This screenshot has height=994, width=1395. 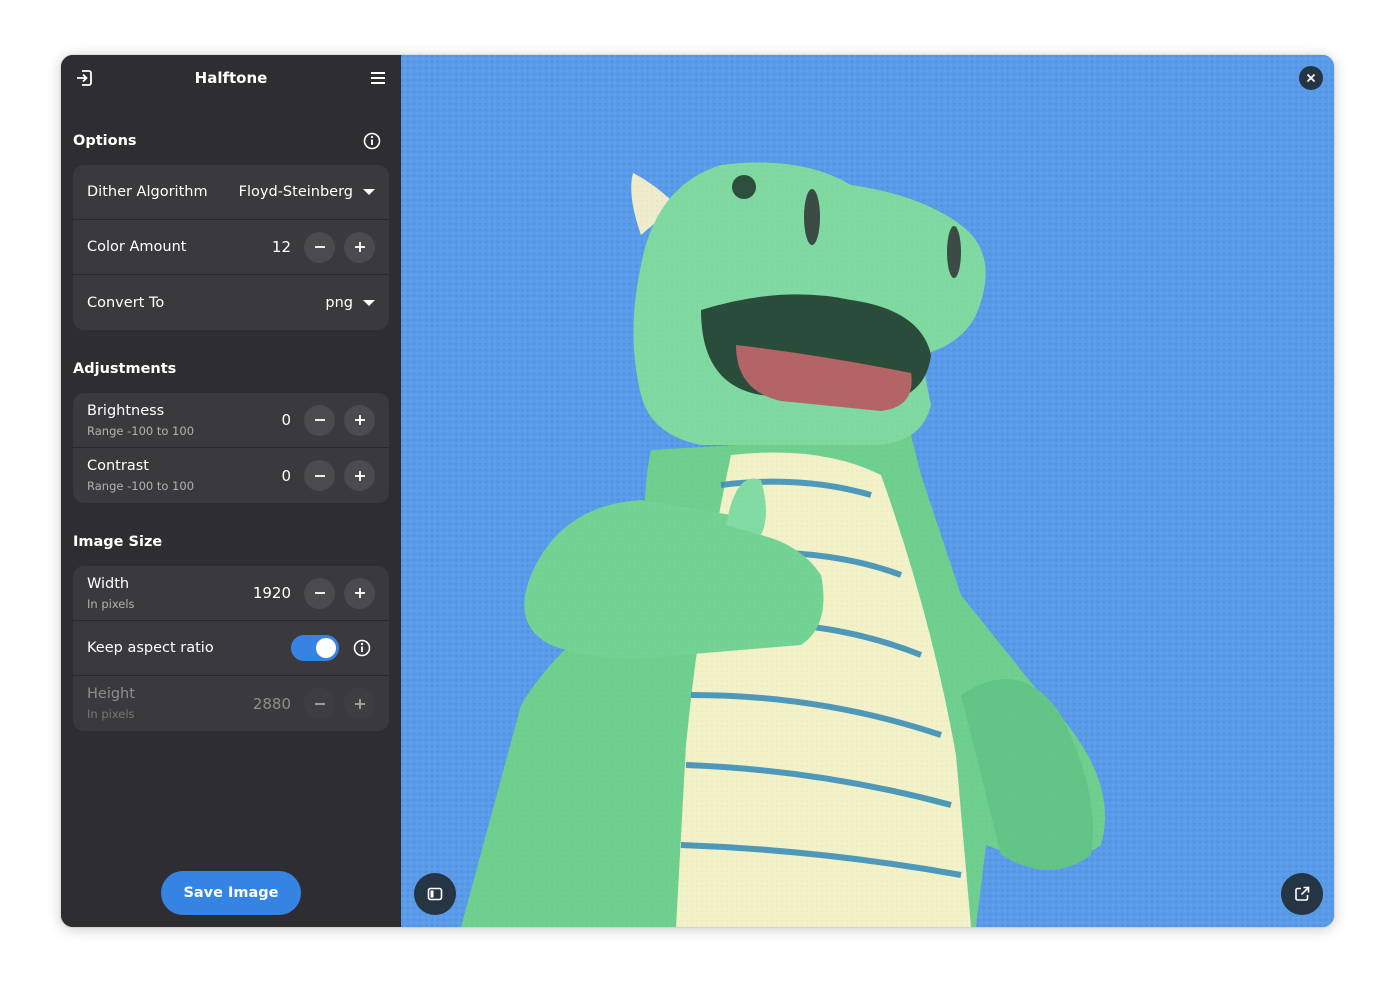 I want to click on adjustments-section-title: Adjustments, so click(x=125, y=369).